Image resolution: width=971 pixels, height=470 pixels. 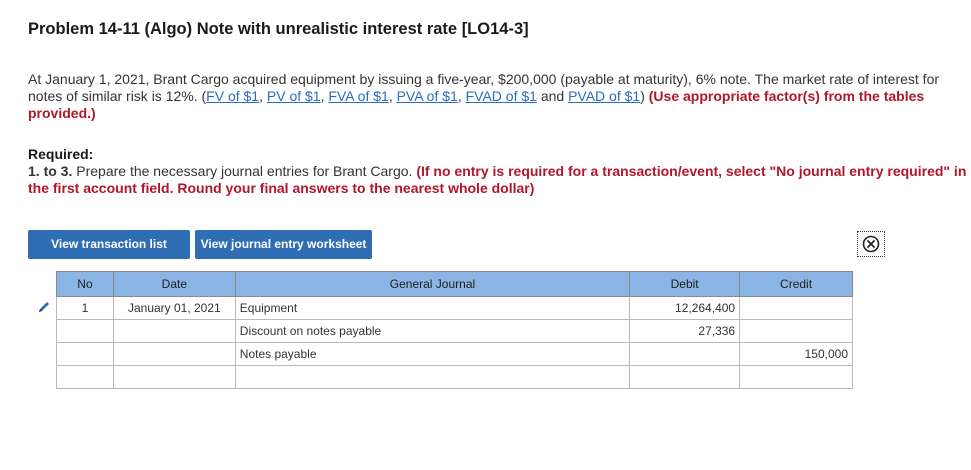 I want to click on table-row, so click(x=454, y=377).